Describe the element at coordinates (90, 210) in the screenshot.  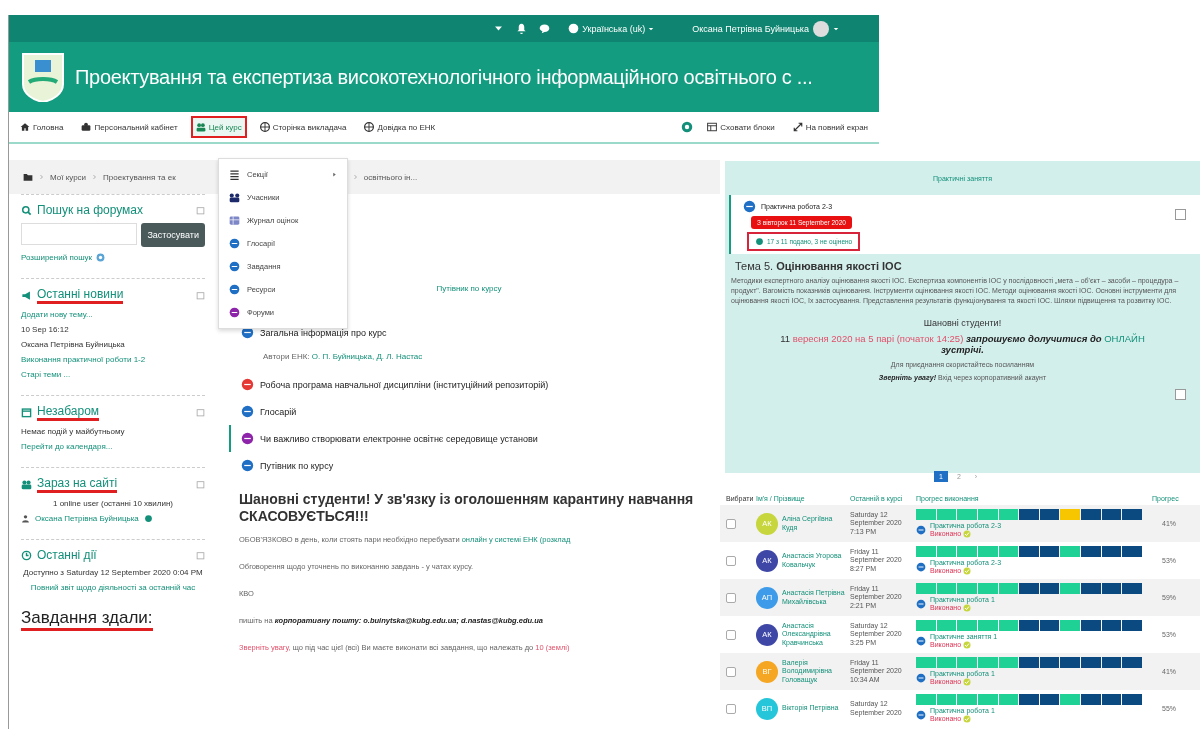
I see `block-title: Пошук на форумах` at that location.